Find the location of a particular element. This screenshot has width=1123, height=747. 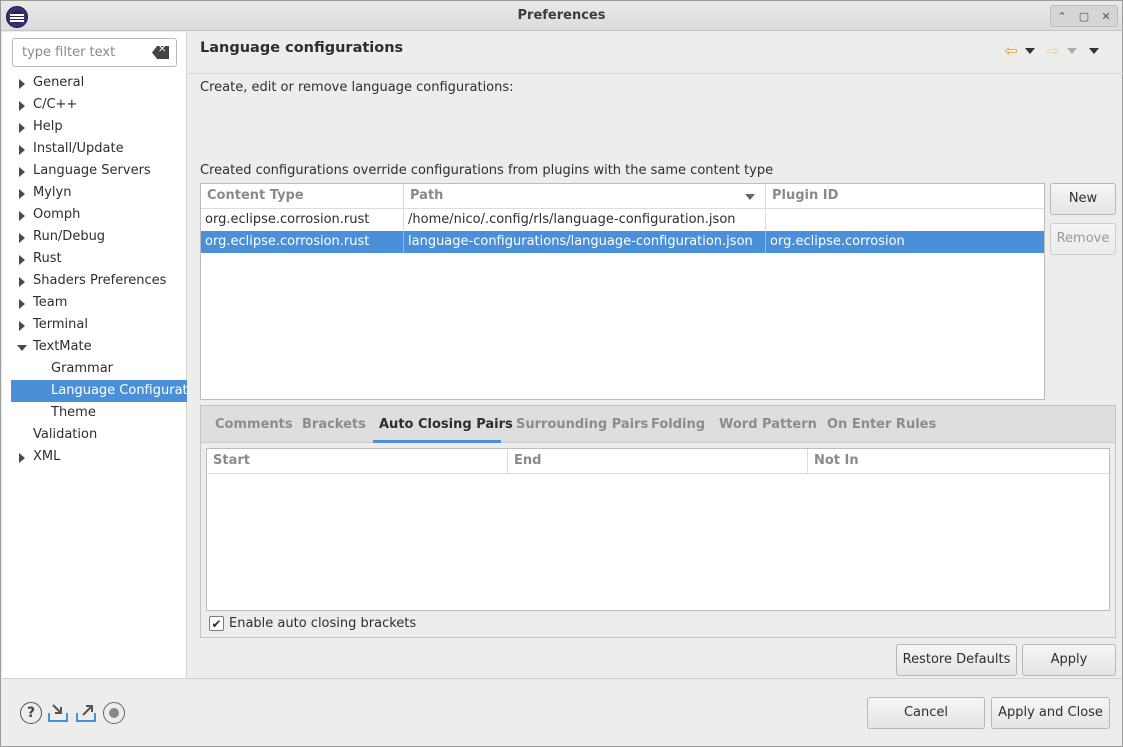

tree-item-grammar: Grammar is located at coordinates (94, 369).